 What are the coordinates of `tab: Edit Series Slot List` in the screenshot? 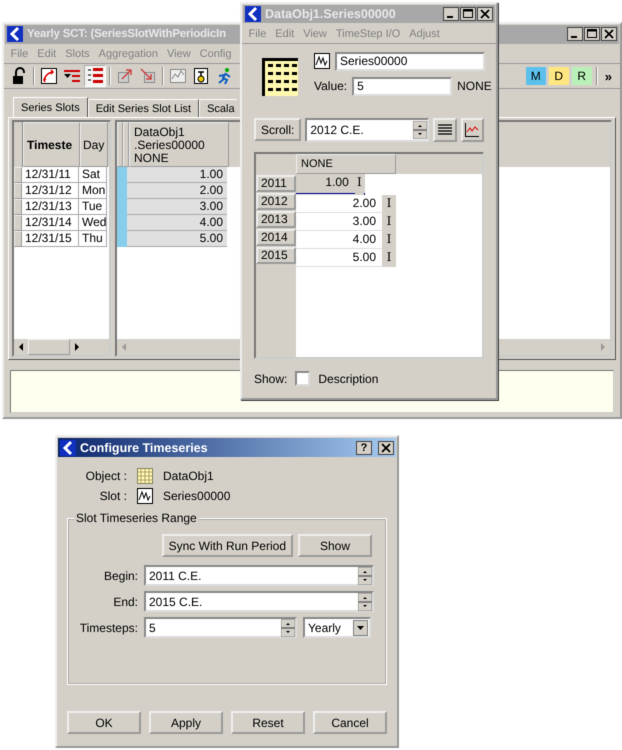 It's located at (144, 108).